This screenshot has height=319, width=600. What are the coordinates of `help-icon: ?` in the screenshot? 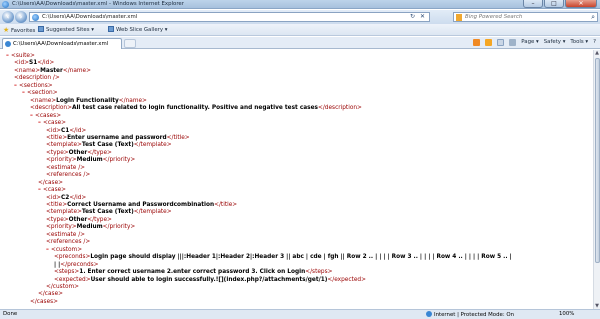 It's located at (594, 42).